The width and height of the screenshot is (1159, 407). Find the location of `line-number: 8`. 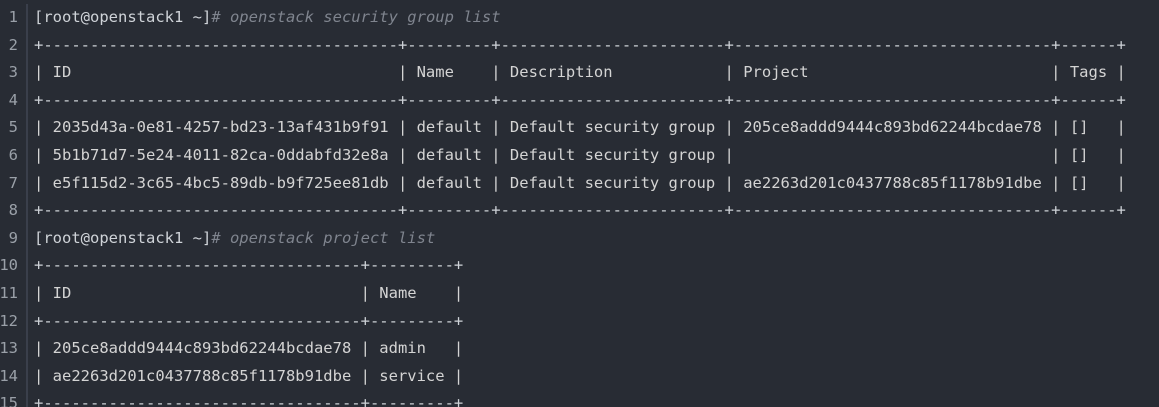

line-number: 8 is located at coordinates (13, 210).